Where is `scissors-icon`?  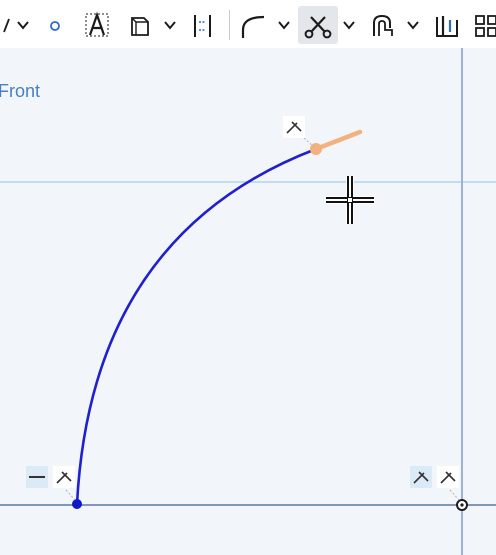
scissors-icon is located at coordinates (318, 27).